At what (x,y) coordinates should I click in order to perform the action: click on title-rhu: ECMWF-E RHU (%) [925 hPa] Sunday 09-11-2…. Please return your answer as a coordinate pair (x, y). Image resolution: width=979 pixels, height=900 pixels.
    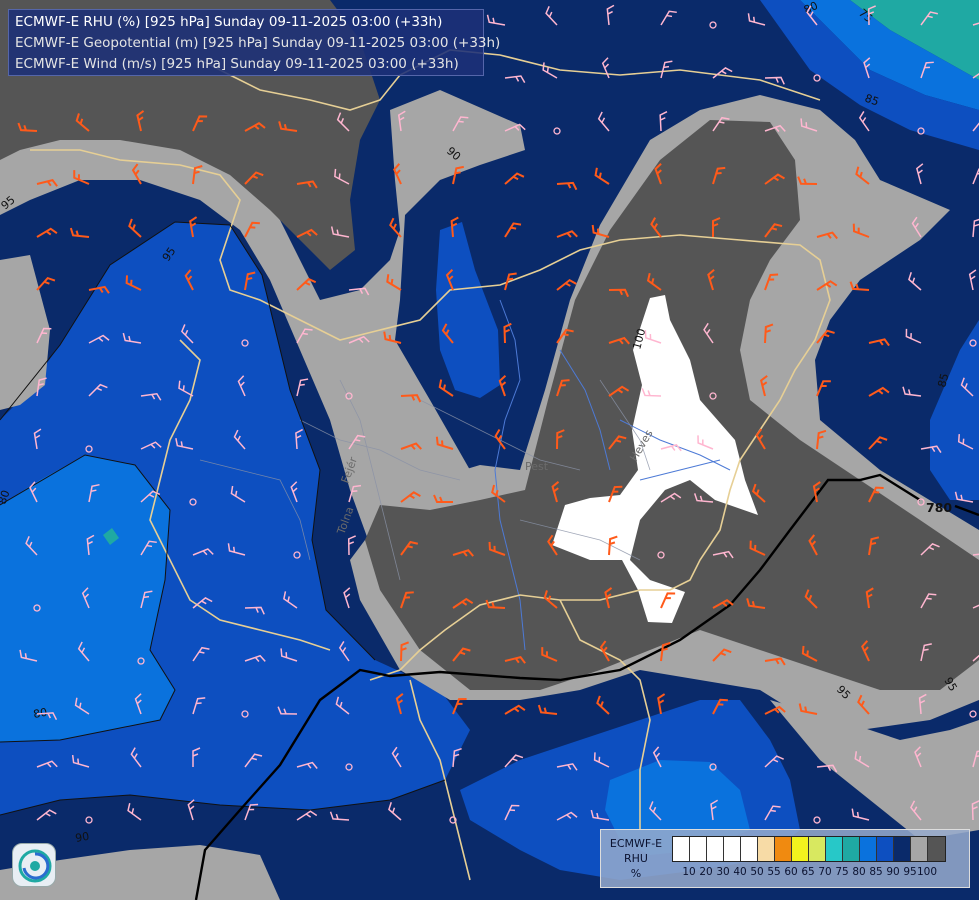
    Looking at the image, I should click on (229, 22).